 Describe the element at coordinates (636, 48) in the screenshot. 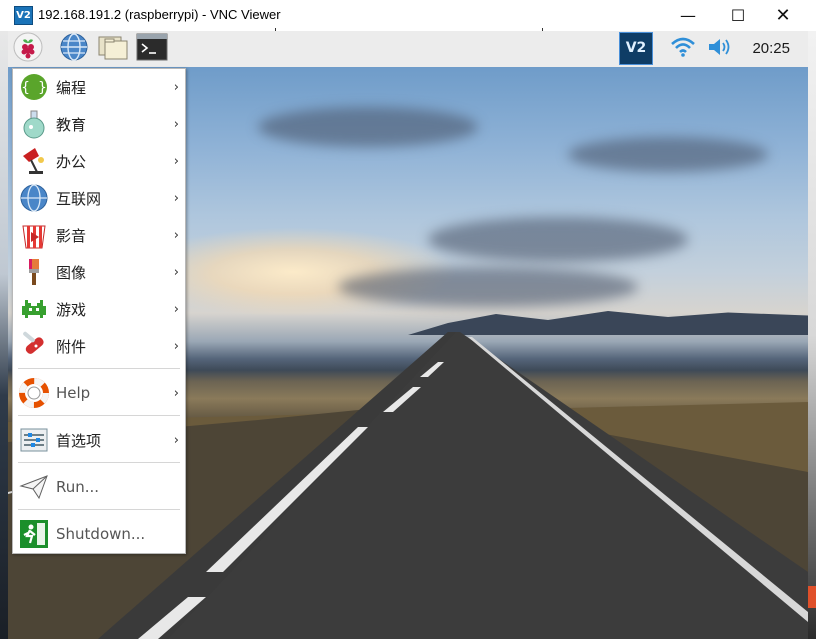

I see `vnc-server-tray-icon: V2` at that location.